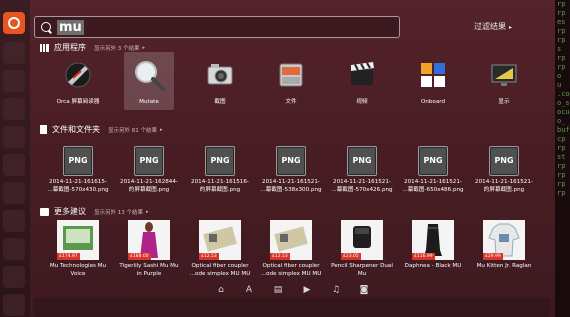 The height and width of the screenshot is (317, 570). Describe the element at coordinates (351, 256) in the screenshot. I see `price-badge: £23.05` at that location.